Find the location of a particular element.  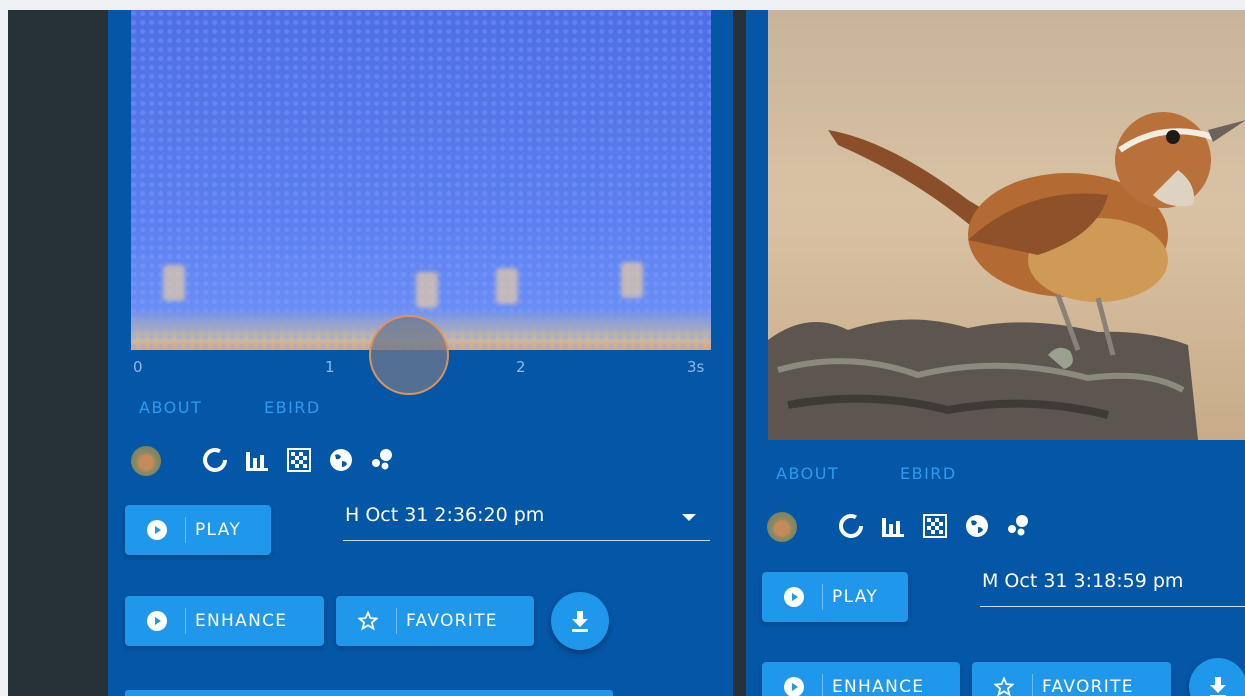

axis-tick: 3s is located at coordinates (696, 367).